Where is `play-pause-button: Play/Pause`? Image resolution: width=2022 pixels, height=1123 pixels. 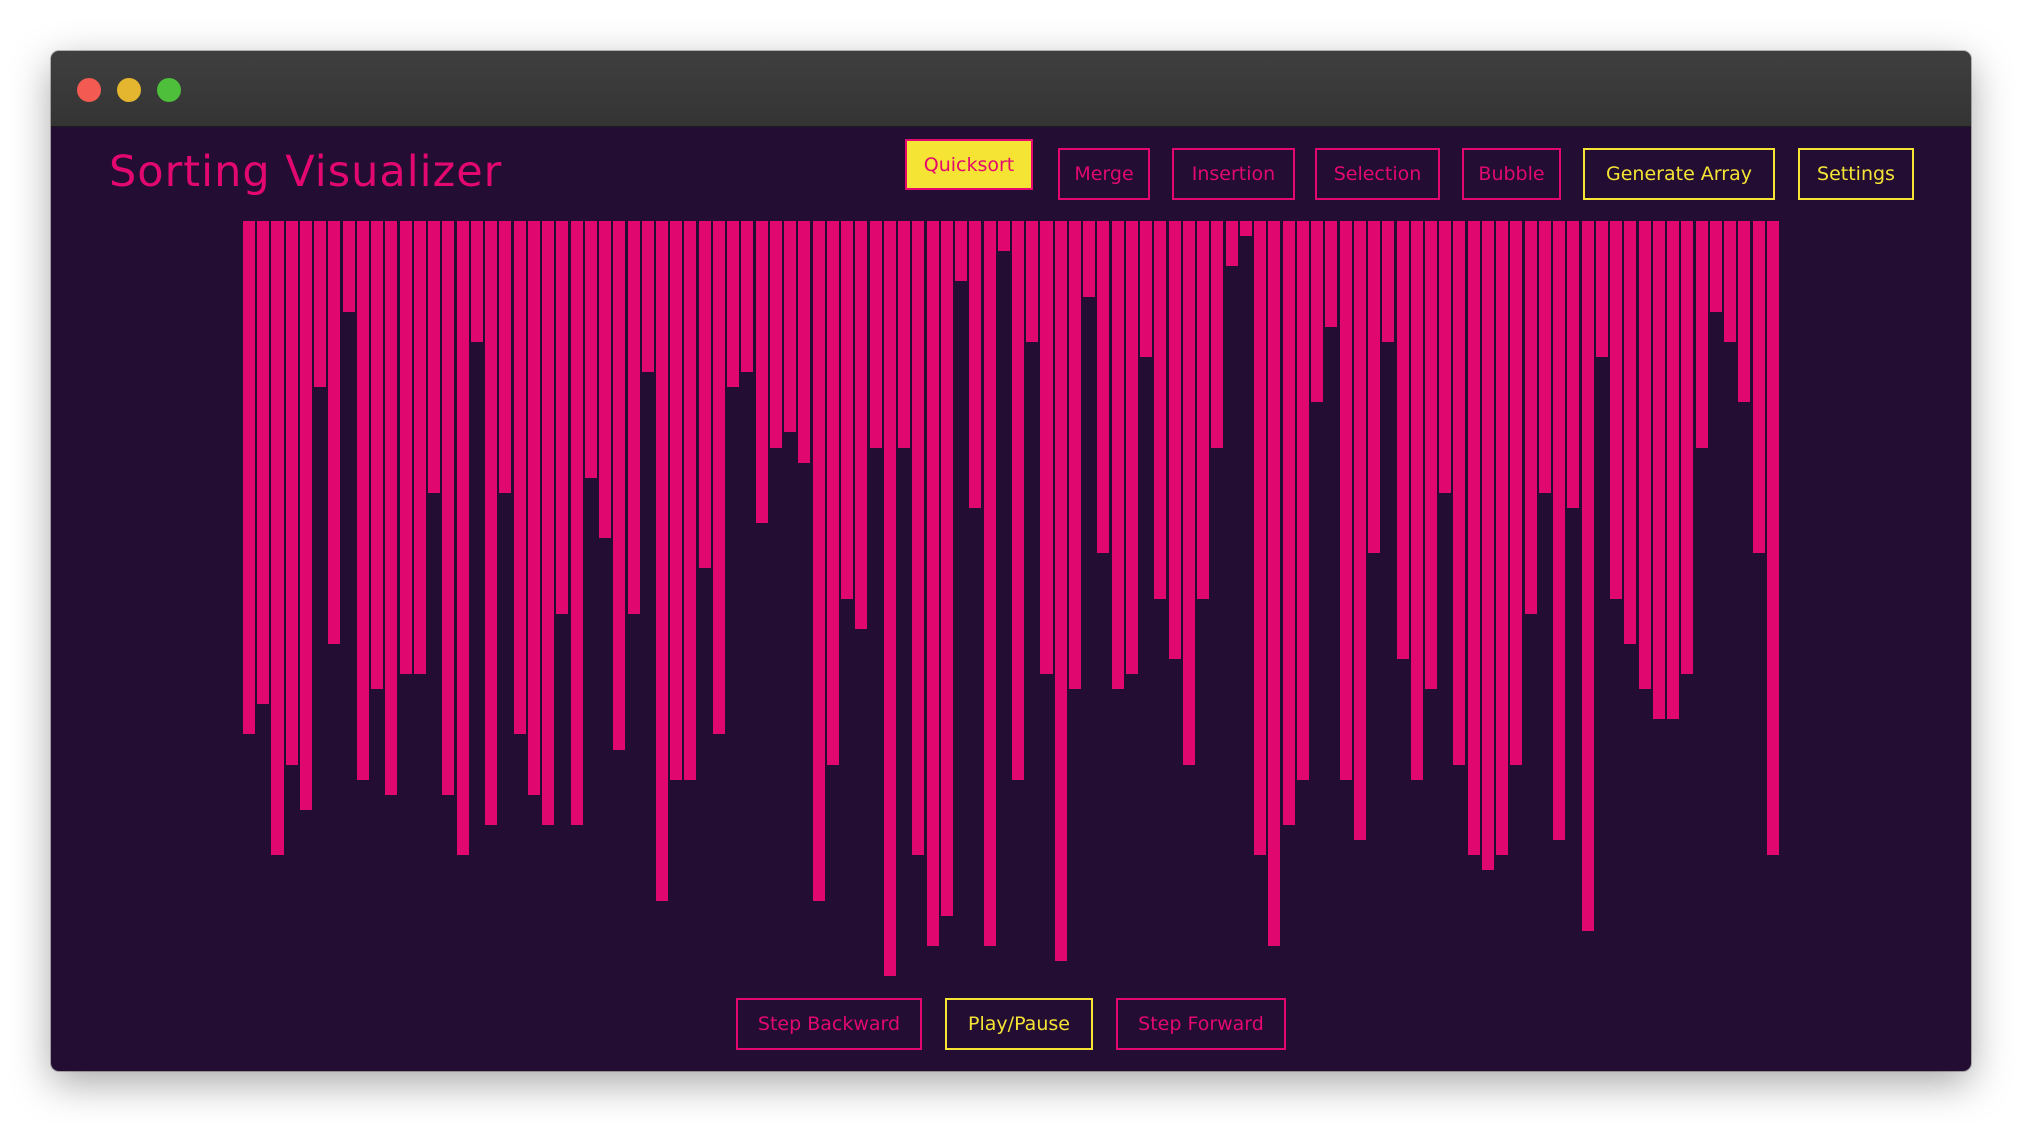 play-pause-button: Play/Pause is located at coordinates (1019, 1024).